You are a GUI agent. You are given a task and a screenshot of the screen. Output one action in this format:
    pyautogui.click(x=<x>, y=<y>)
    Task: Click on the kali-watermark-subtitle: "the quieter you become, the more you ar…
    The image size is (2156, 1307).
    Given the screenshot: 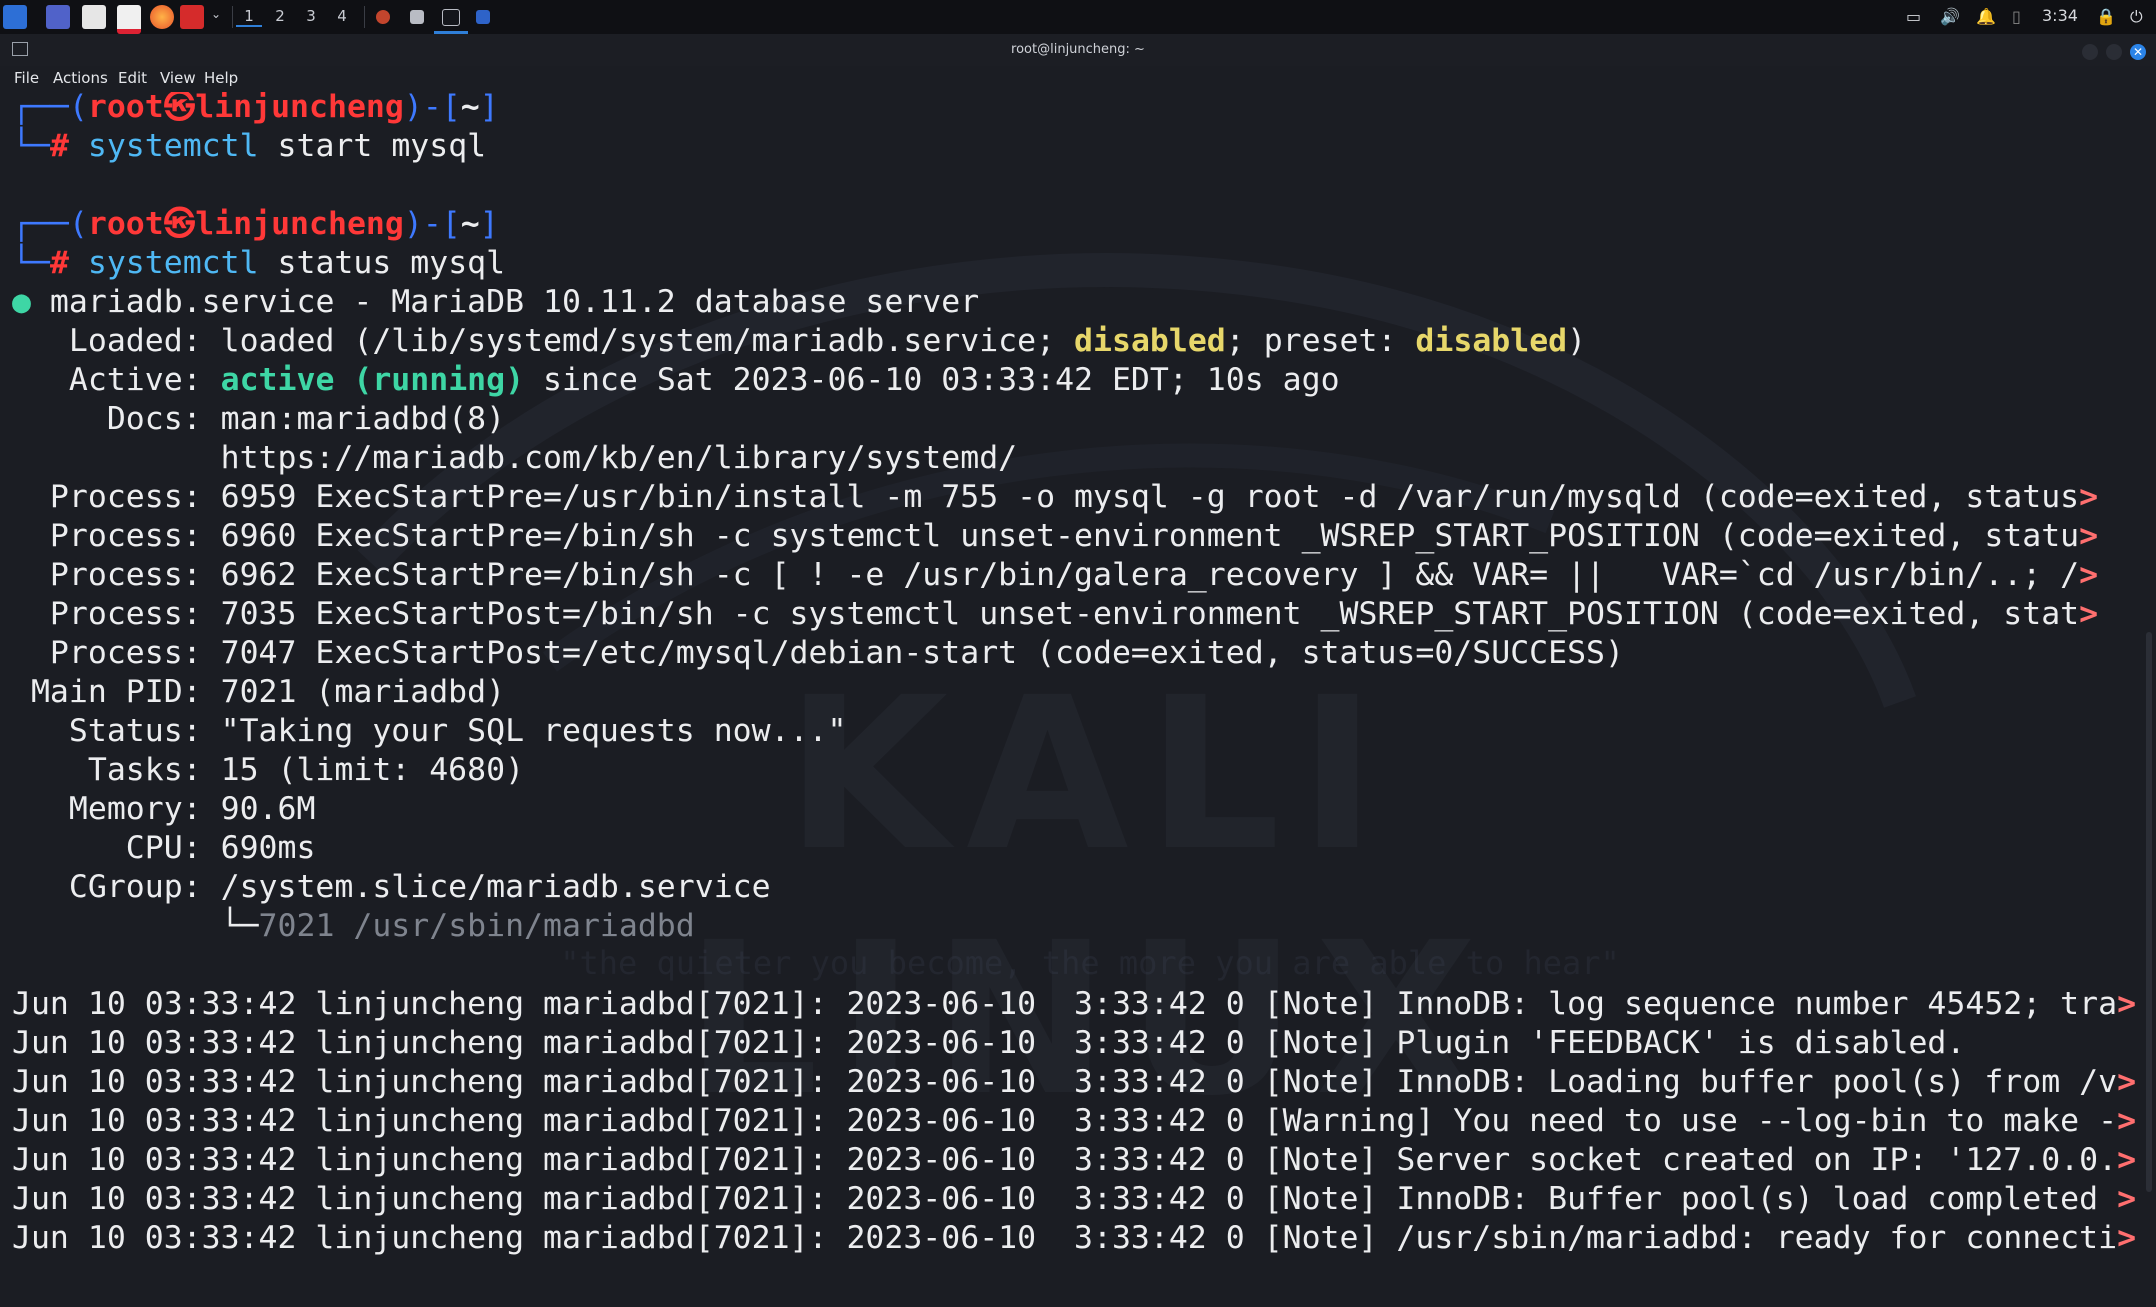 What is the action you would take?
    pyautogui.click(x=1090, y=963)
    